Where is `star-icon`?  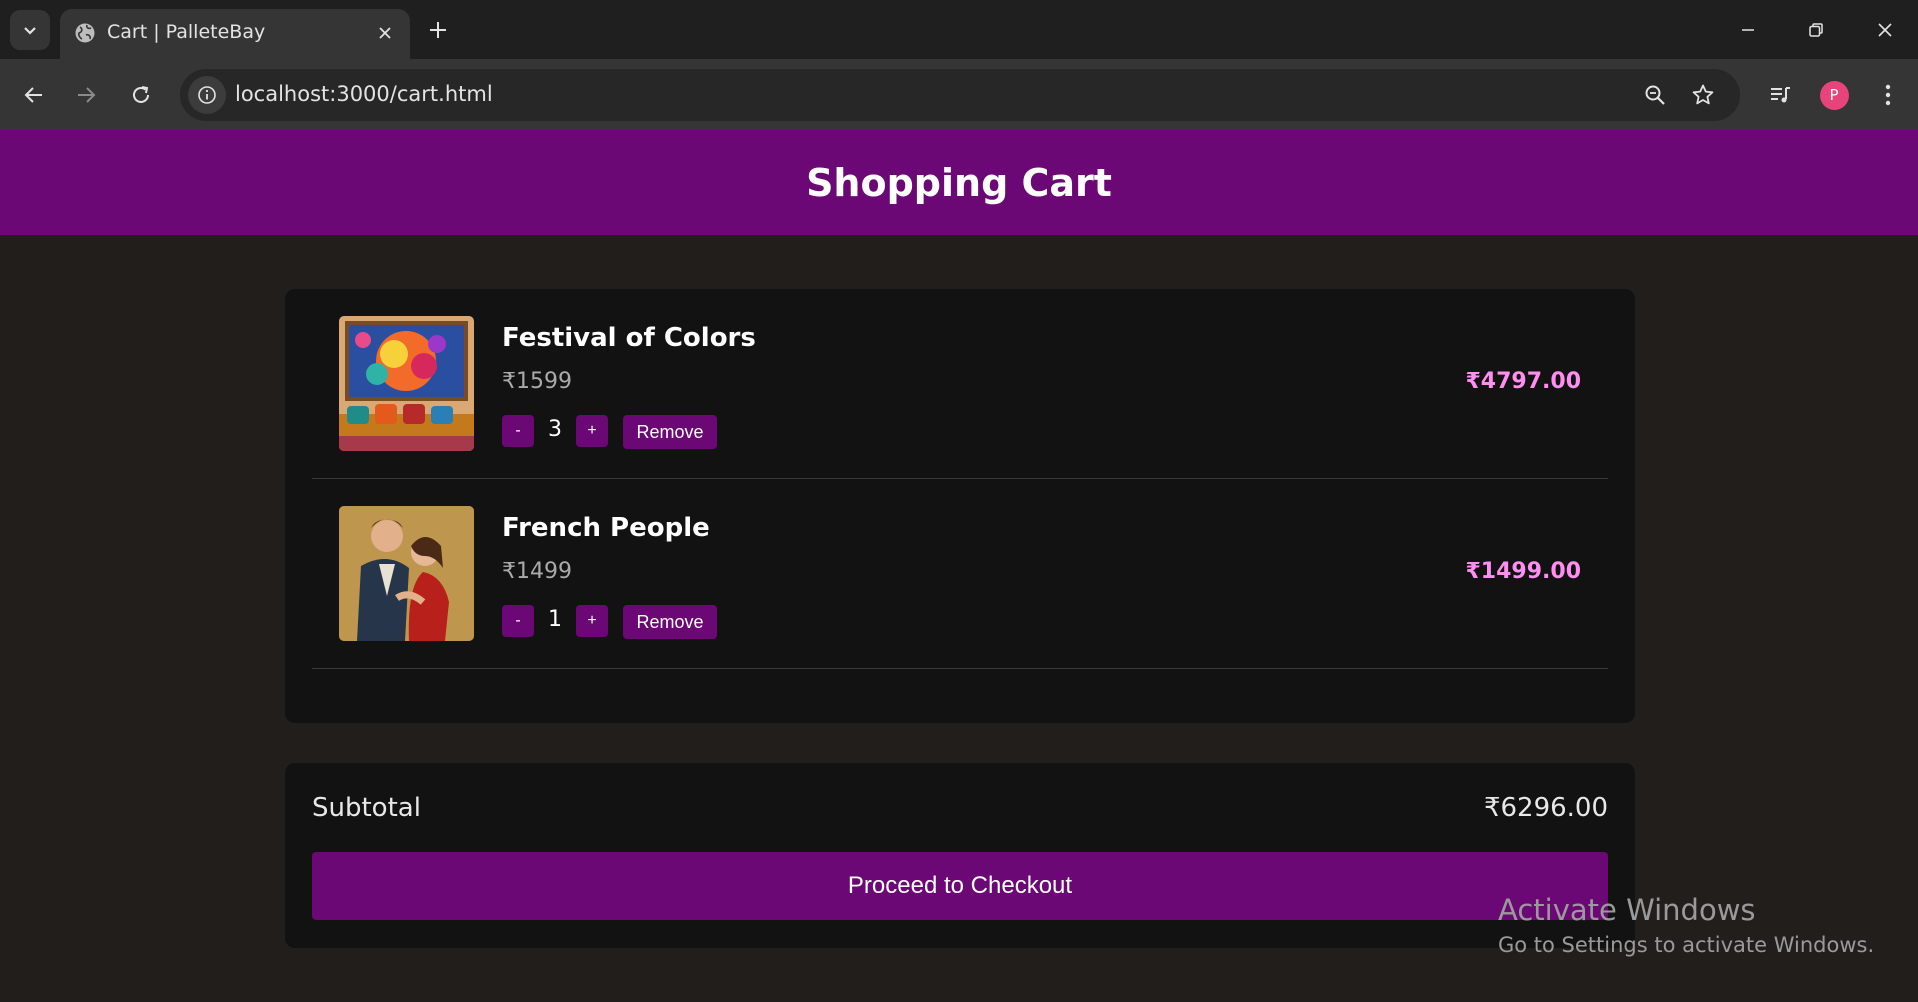
star-icon is located at coordinates (1703, 94).